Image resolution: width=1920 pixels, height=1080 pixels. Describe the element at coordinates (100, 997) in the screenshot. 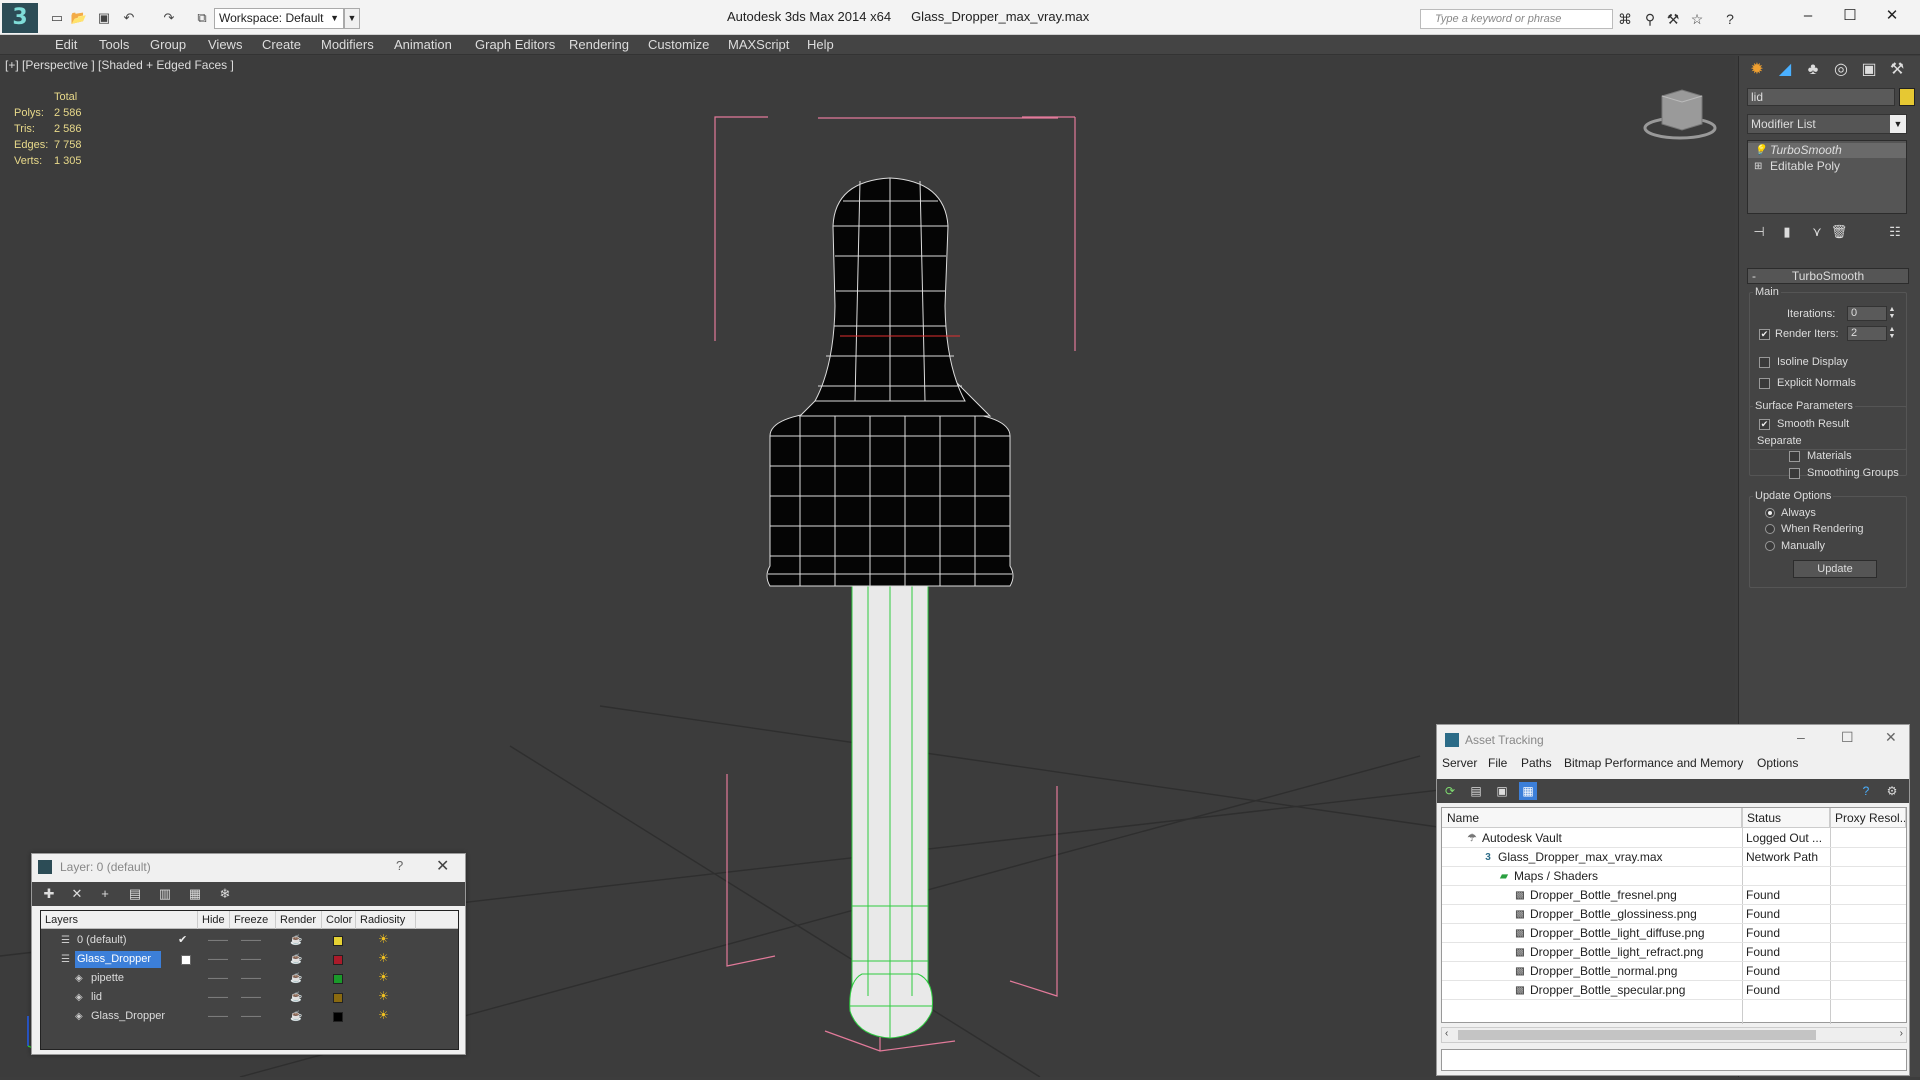

I see `layer-name: lid` at that location.